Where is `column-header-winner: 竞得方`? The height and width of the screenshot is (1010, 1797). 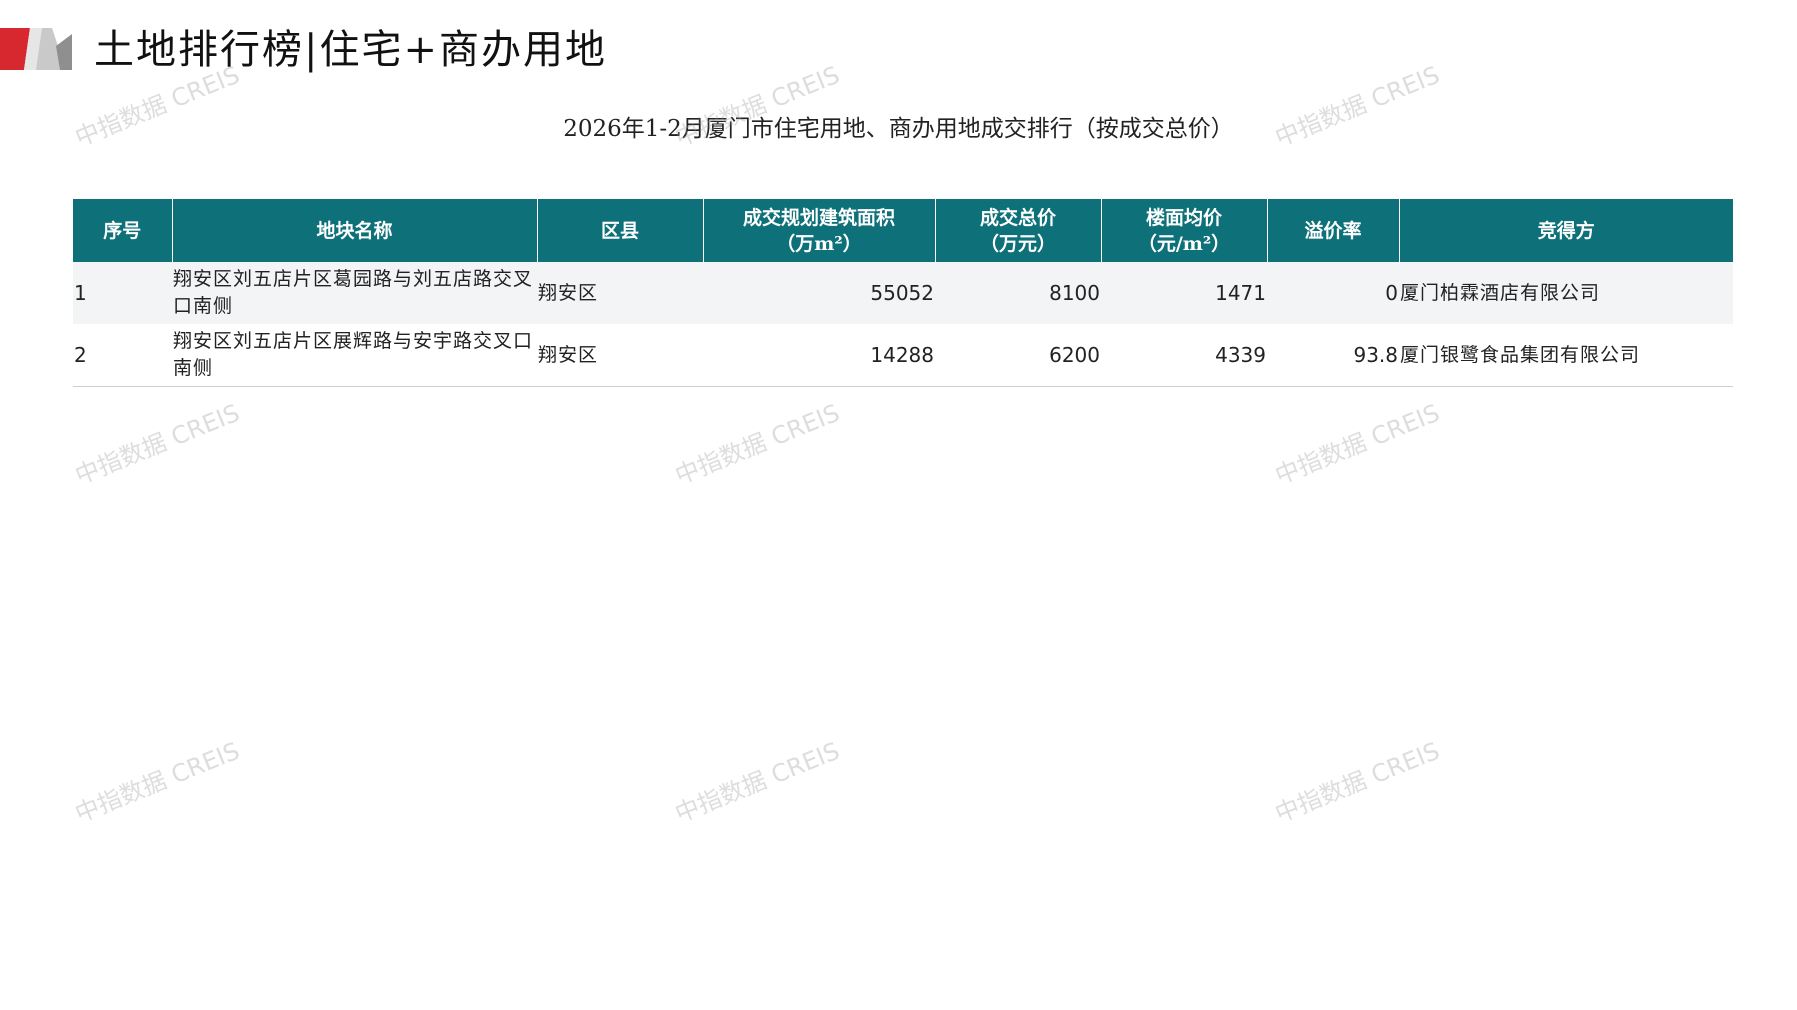 column-header-winner: 竞得方 is located at coordinates (1566, 230).